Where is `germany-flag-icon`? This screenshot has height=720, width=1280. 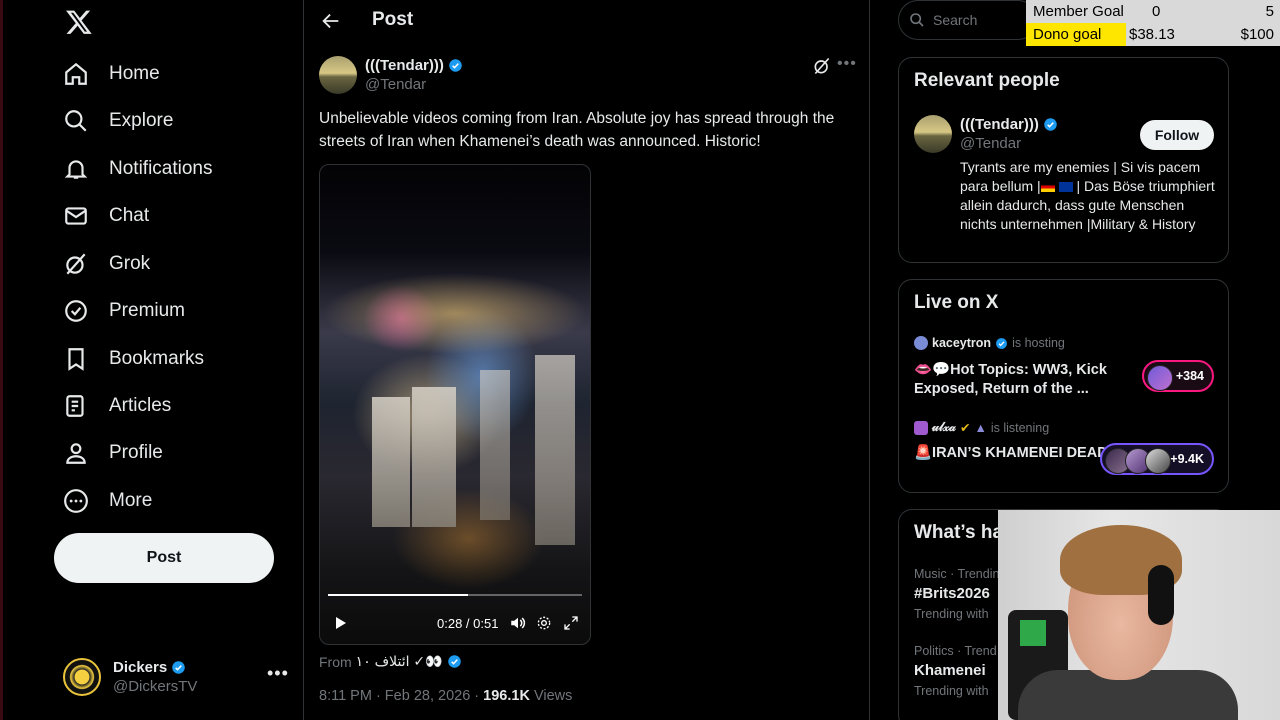
germany-flag-icon is located at coordinates (1047, 187).